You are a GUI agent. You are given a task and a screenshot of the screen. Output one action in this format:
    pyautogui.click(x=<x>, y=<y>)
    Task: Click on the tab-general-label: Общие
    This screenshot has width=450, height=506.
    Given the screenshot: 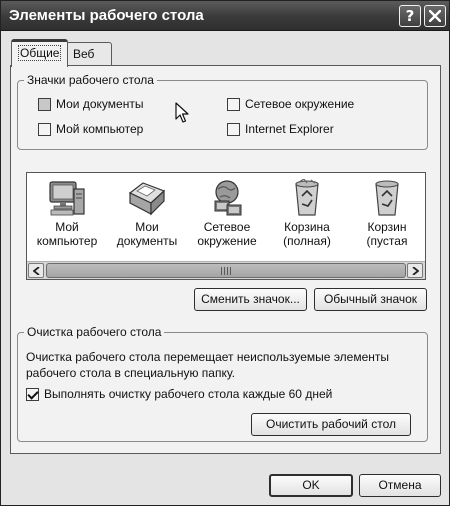 What is the action you would take?
    pyautogui.click(x=40, y=53)
    